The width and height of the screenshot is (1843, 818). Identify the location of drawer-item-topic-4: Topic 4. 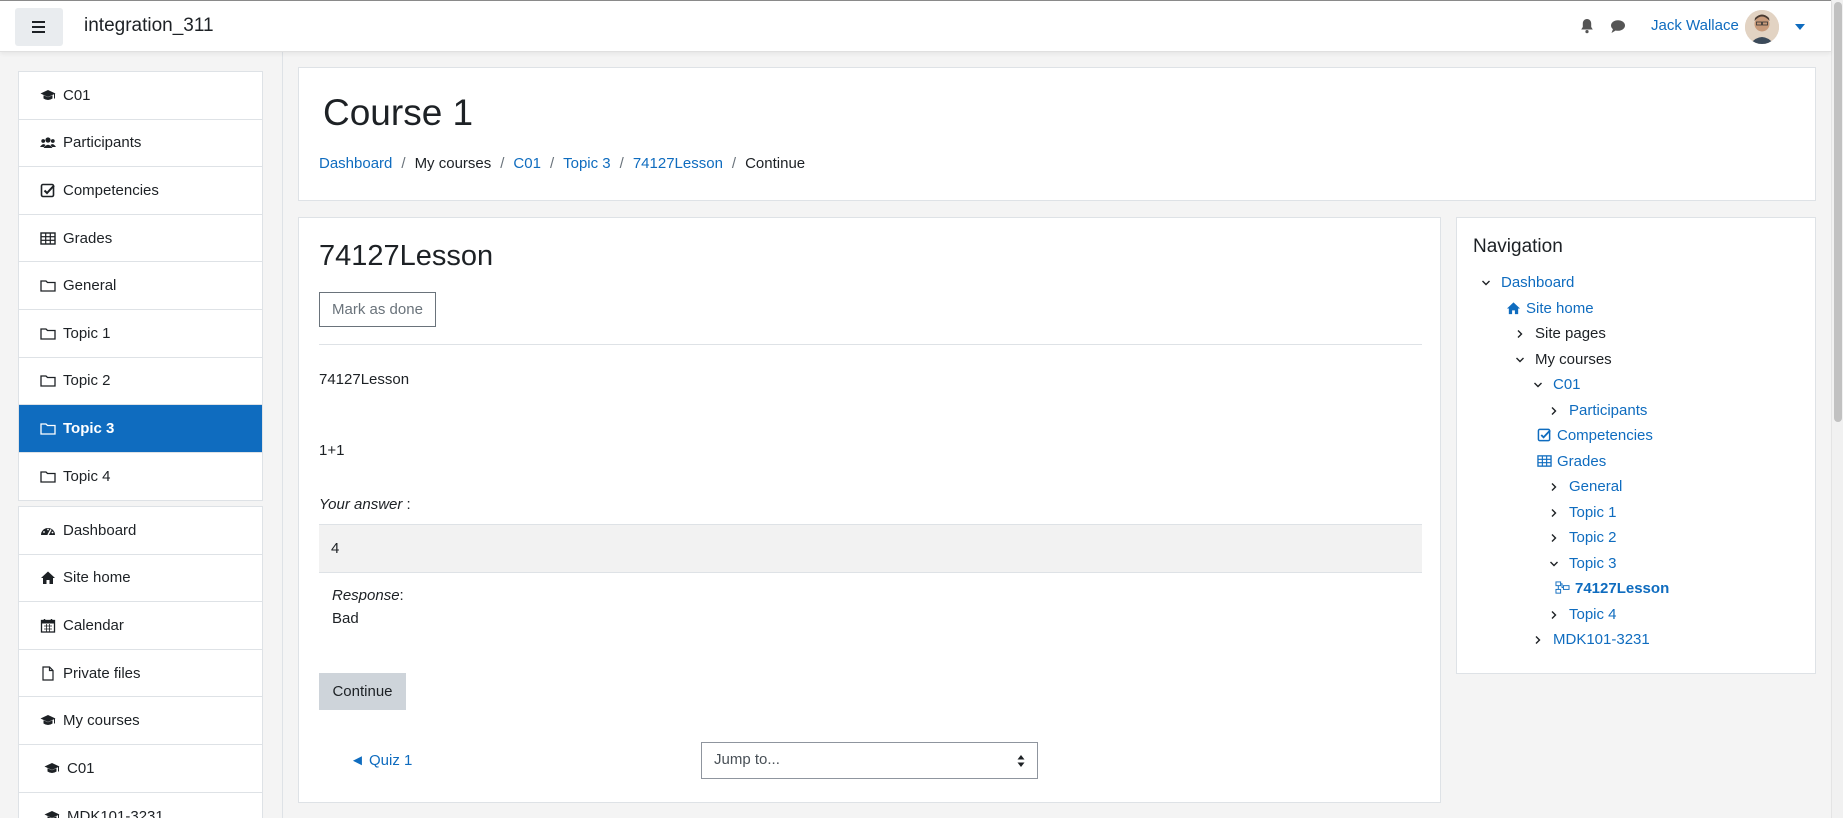
(140, 477).